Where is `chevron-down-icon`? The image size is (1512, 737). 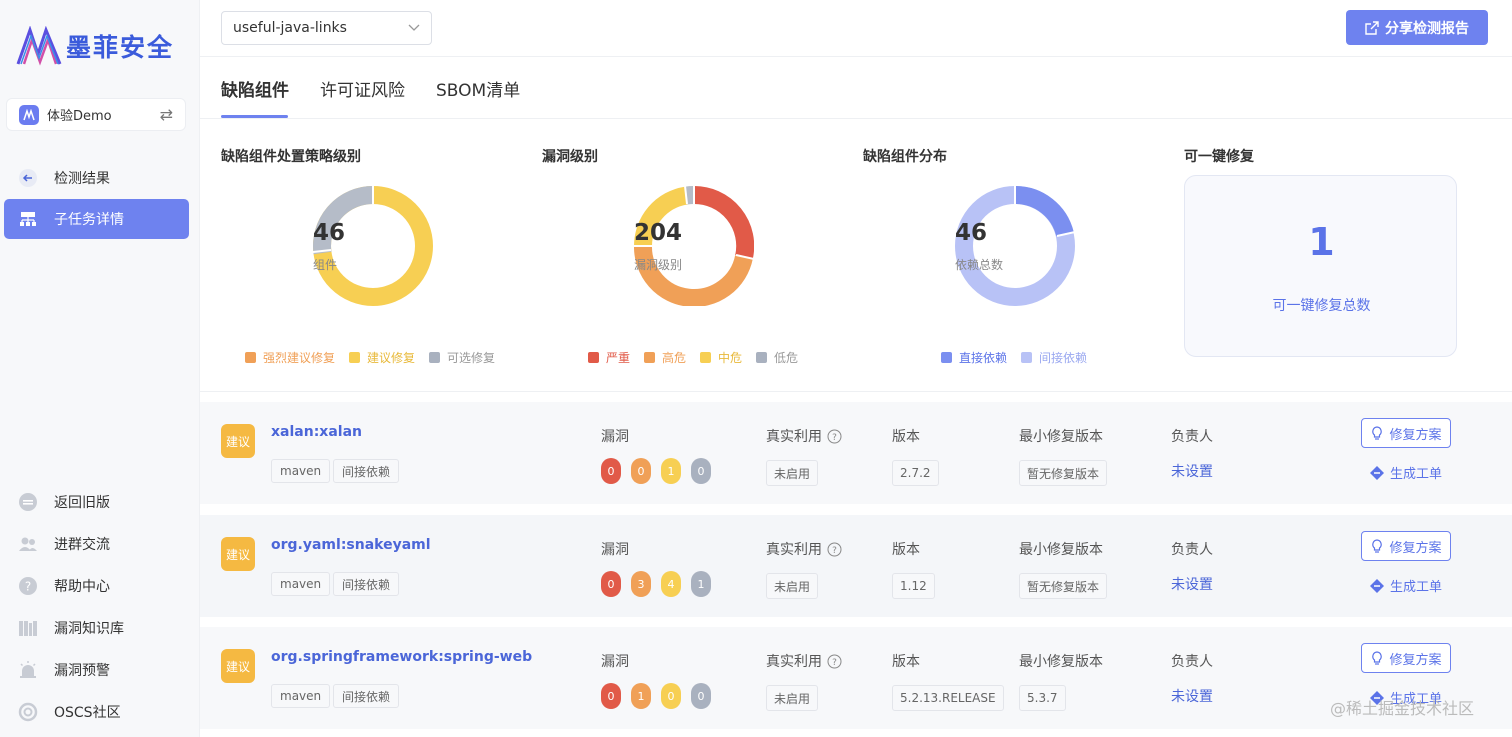 chevron-down-icon is located at coordinates (414, 27).